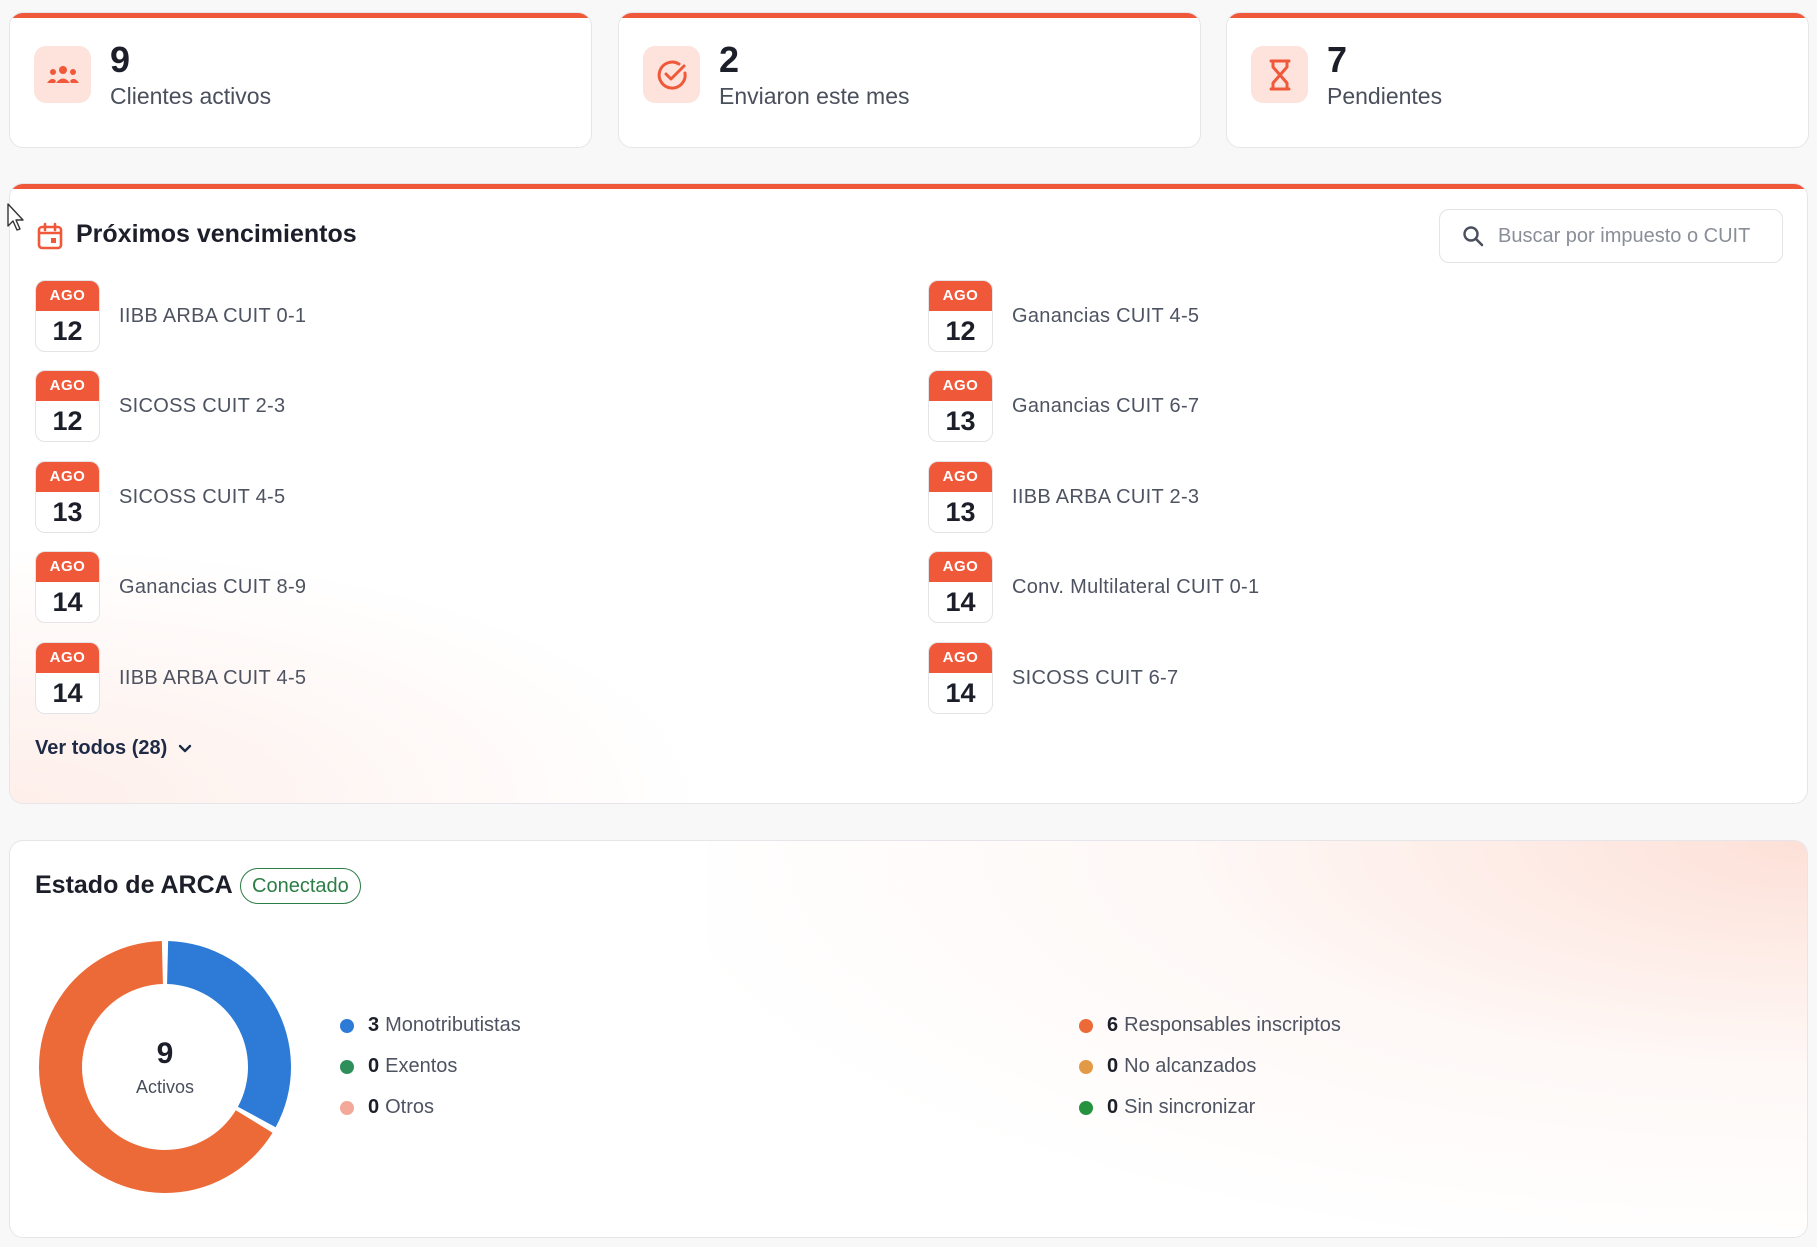 This screenshot has width=1817, height=1247. I want to click on deadline-item: AGO 14 SICOSS CUIT 6-7, so click(1053, 678).